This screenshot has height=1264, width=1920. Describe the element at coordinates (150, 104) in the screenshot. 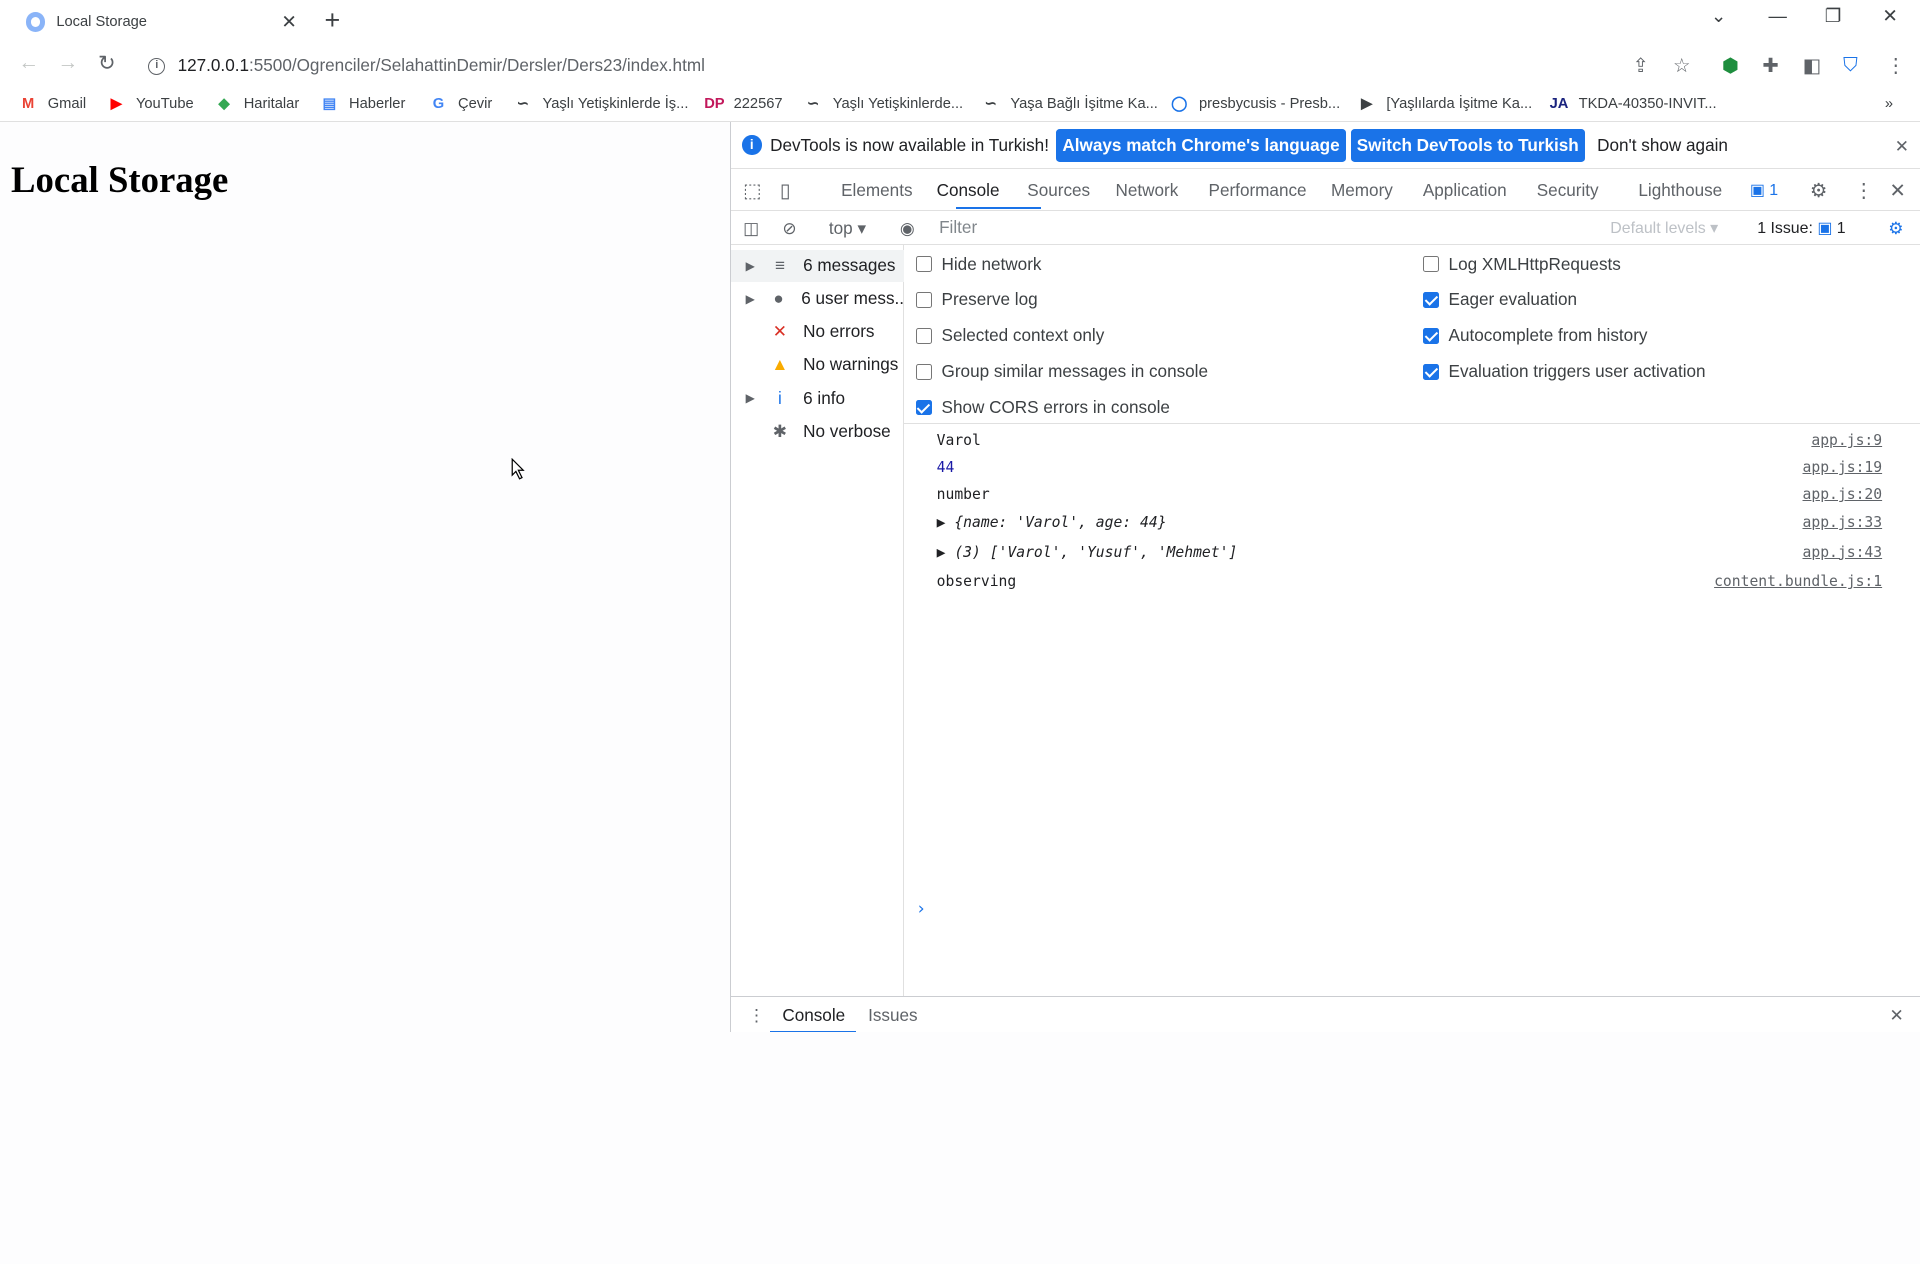

I see `bookmark-item: ▶ YouTube` at that location.